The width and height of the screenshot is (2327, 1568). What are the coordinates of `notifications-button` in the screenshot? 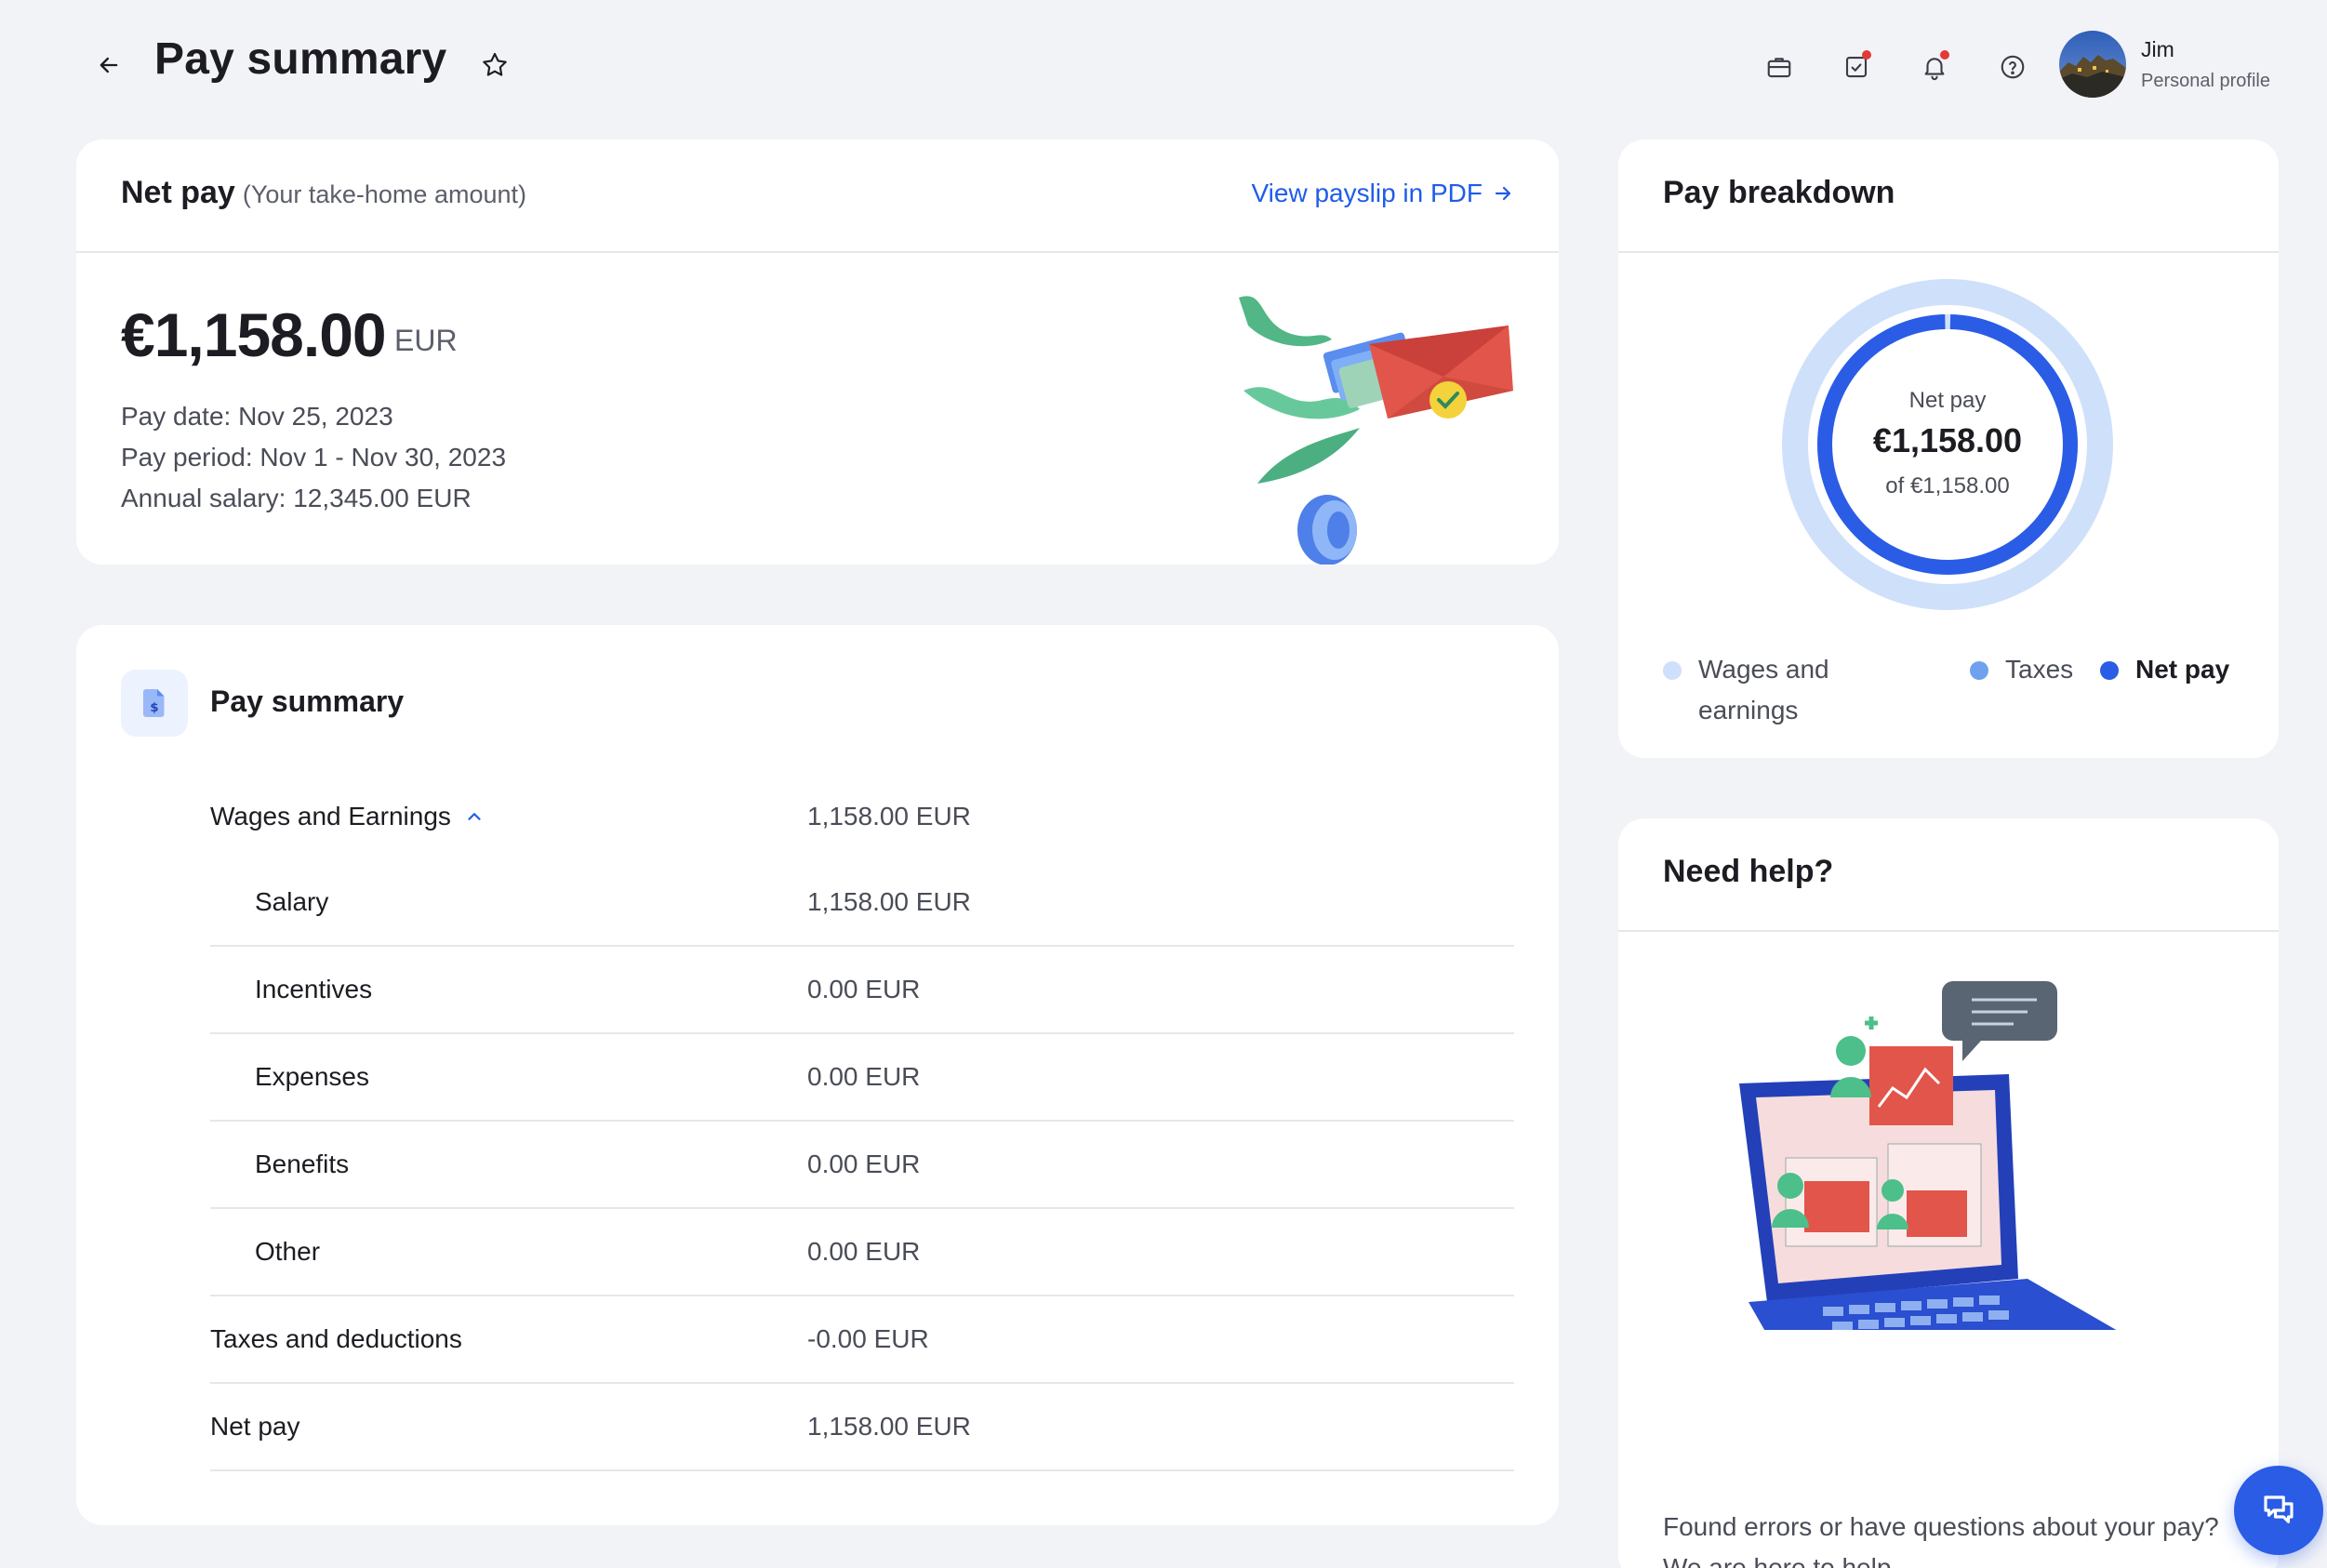 It's located at (1934, 67).